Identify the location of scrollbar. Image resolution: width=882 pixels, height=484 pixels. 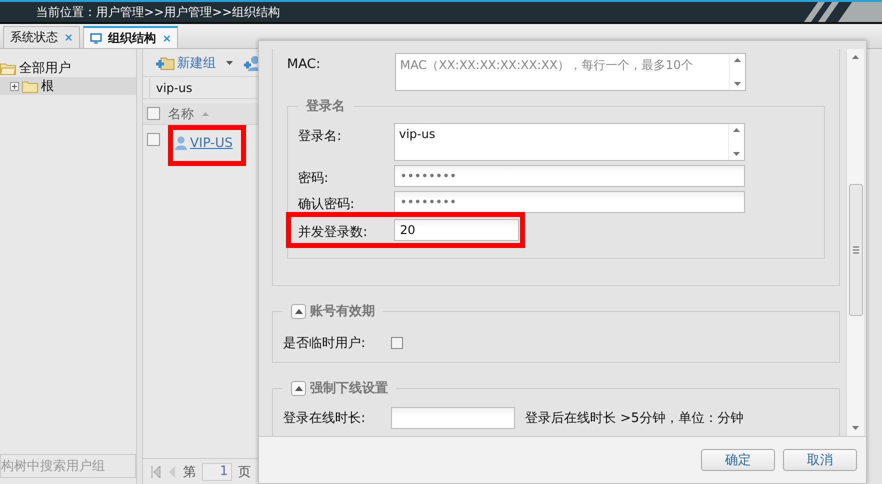
(855, 242).